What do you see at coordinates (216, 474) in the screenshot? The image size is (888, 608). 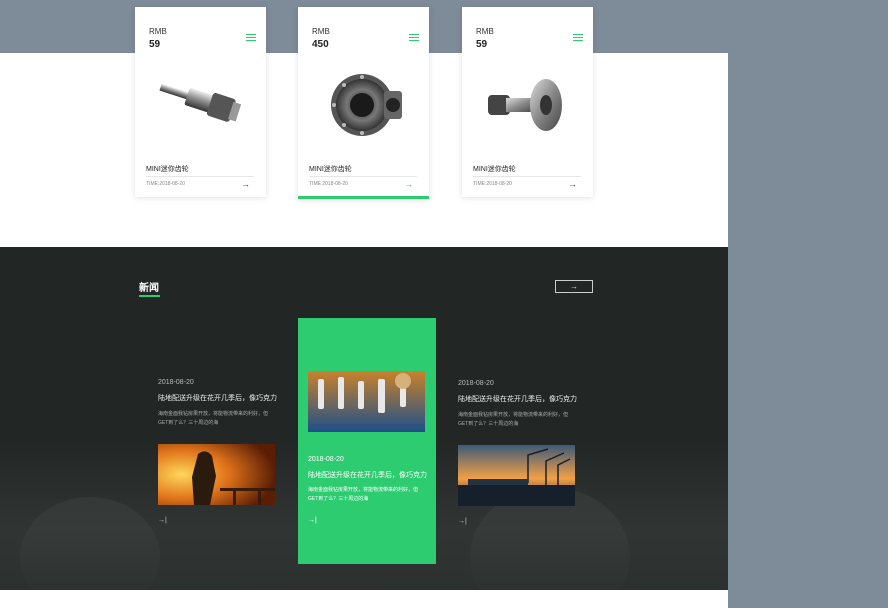 I see `foundry-worker-image` at bounding box center [216, 474].